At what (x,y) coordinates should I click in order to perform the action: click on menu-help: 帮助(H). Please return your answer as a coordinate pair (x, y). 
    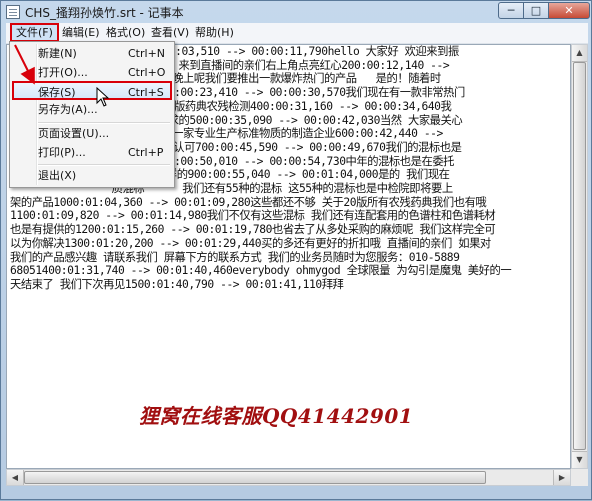
    Looking at the image, I should click on (214, 32).